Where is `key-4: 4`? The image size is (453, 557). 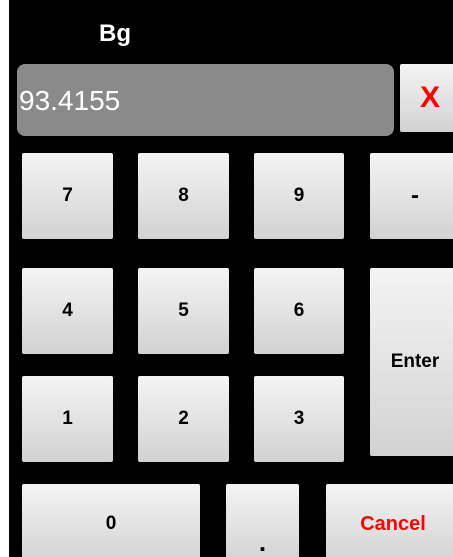
key-4: 4 is located at coordinates (67, 311).